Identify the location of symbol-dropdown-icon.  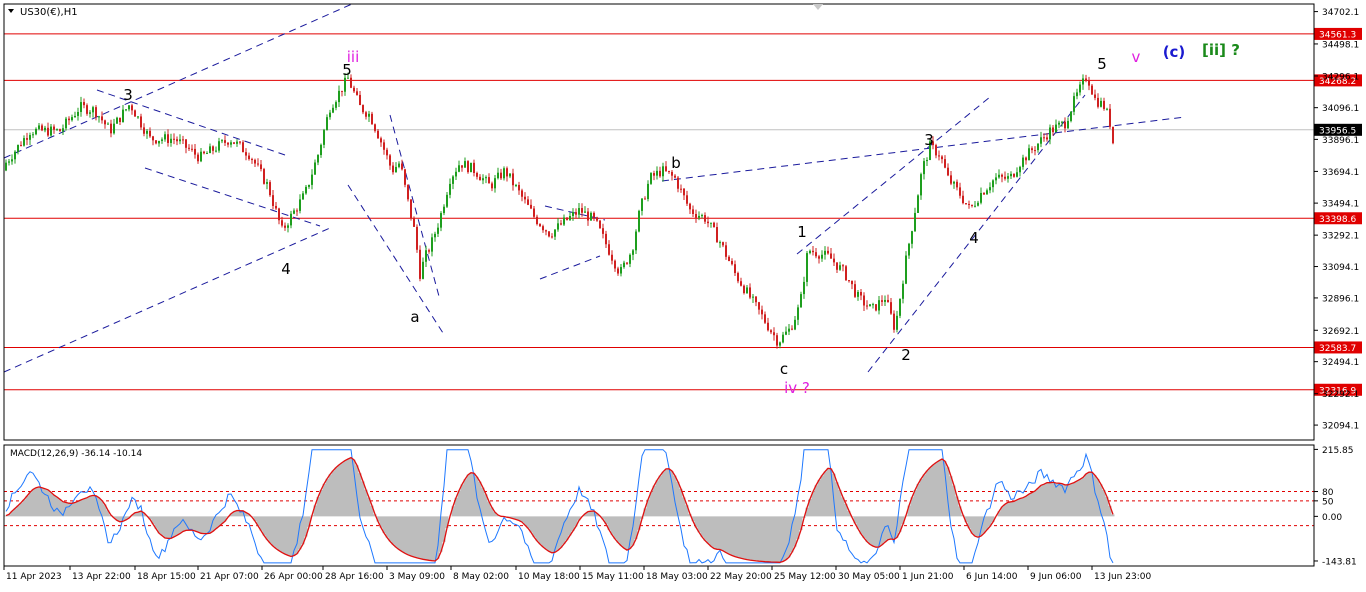
(11, 11).